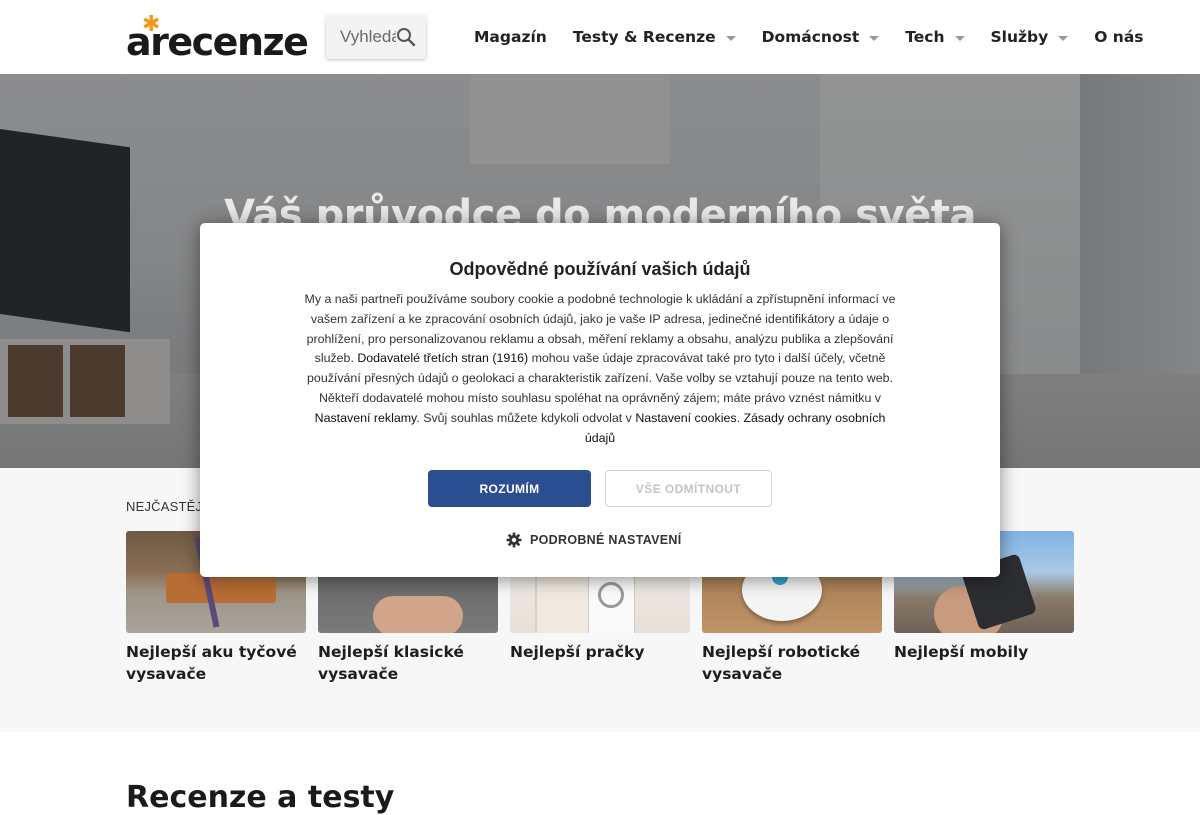  What do you see at coordinates (442, 358) in the screenshot?
I see `vendors-link: Dodavatelé třetích stran (1916)` at bounding box center [442, 358].